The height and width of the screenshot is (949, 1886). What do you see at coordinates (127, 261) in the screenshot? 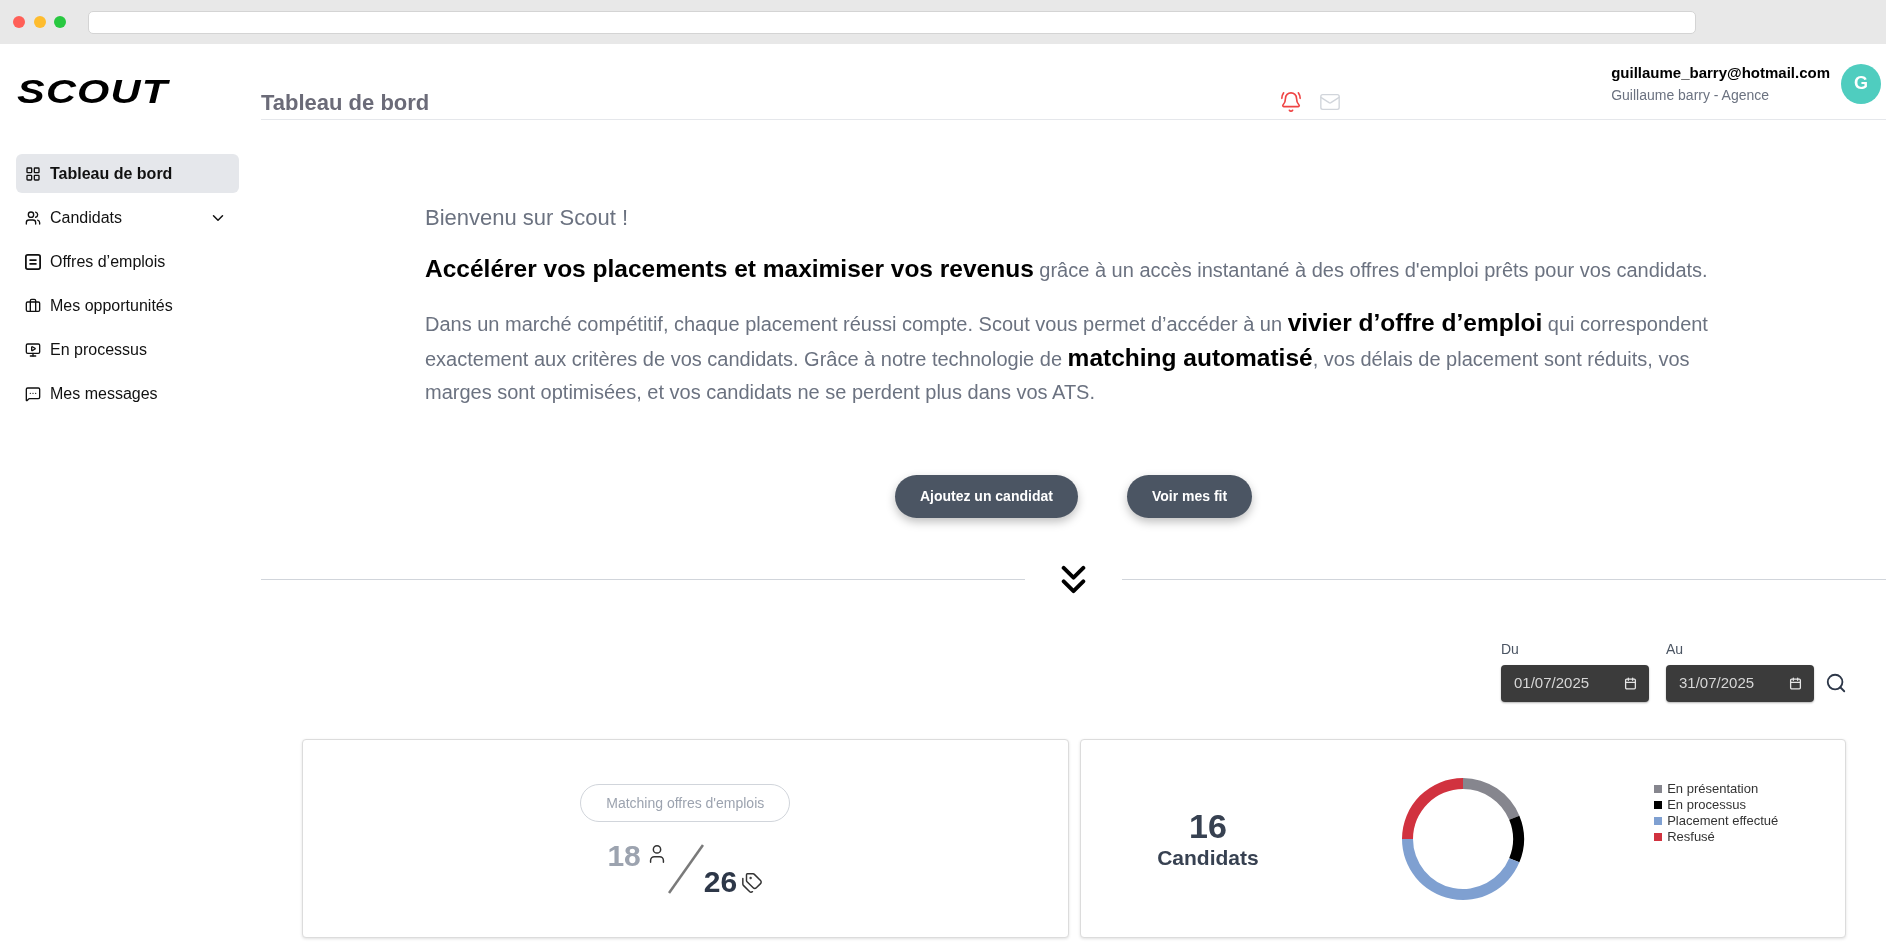
I see `sidebar-item: Offres d’emplois` at bounding box center [127, 261].